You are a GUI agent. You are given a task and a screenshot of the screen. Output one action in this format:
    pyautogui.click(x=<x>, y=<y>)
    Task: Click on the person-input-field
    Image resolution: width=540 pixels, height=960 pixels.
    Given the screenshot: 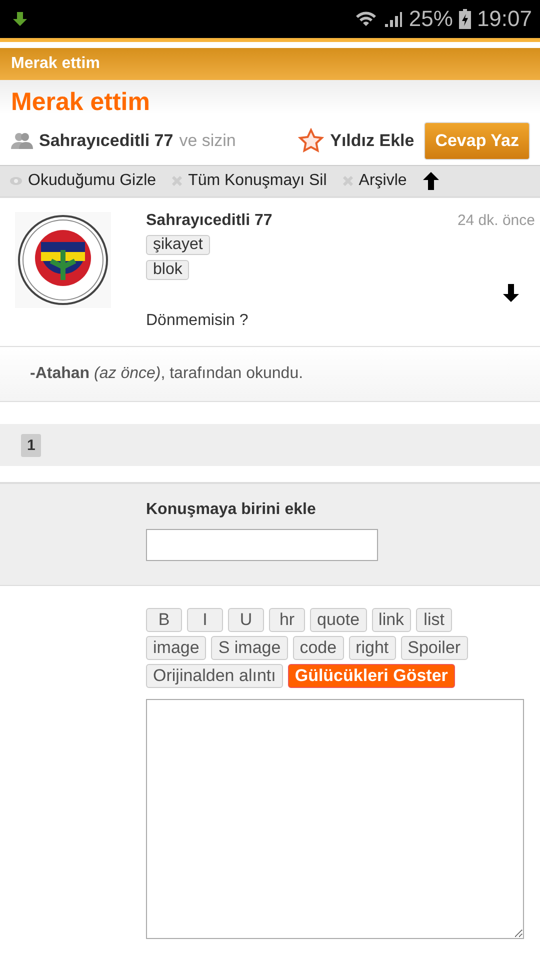 What is the action you would take?
    pyautogui.click(x=262, y=545)
    